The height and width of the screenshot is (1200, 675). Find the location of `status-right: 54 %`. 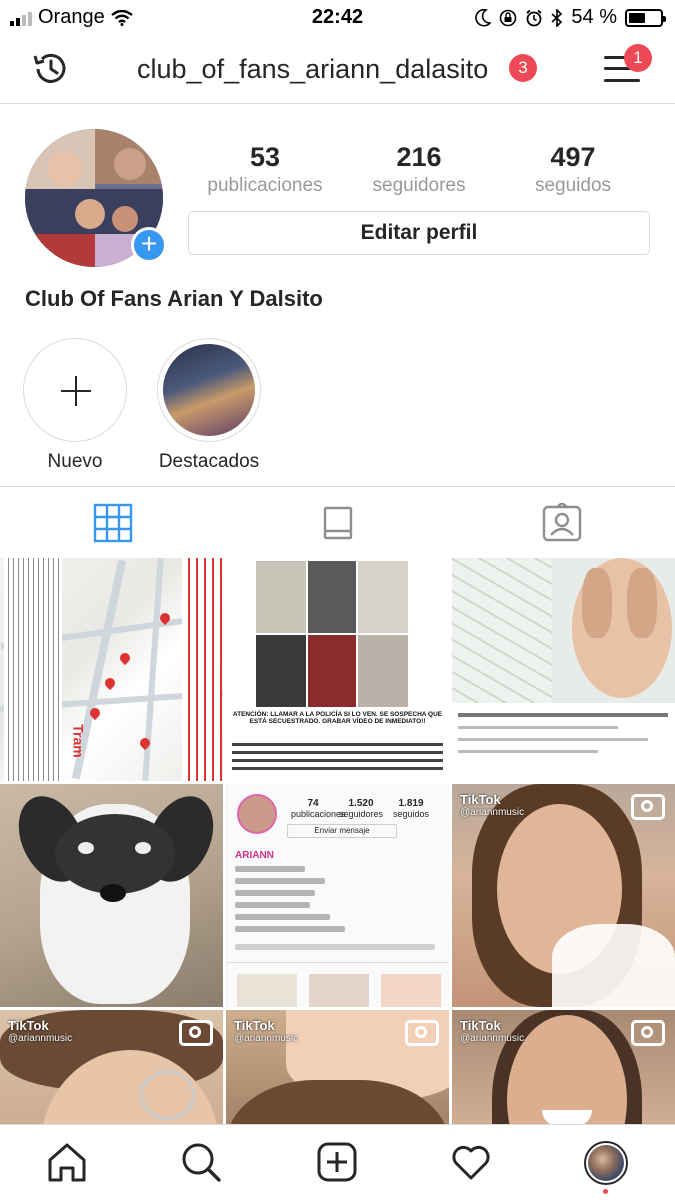

status-right: 54 % is located at coordinates (570, 17).